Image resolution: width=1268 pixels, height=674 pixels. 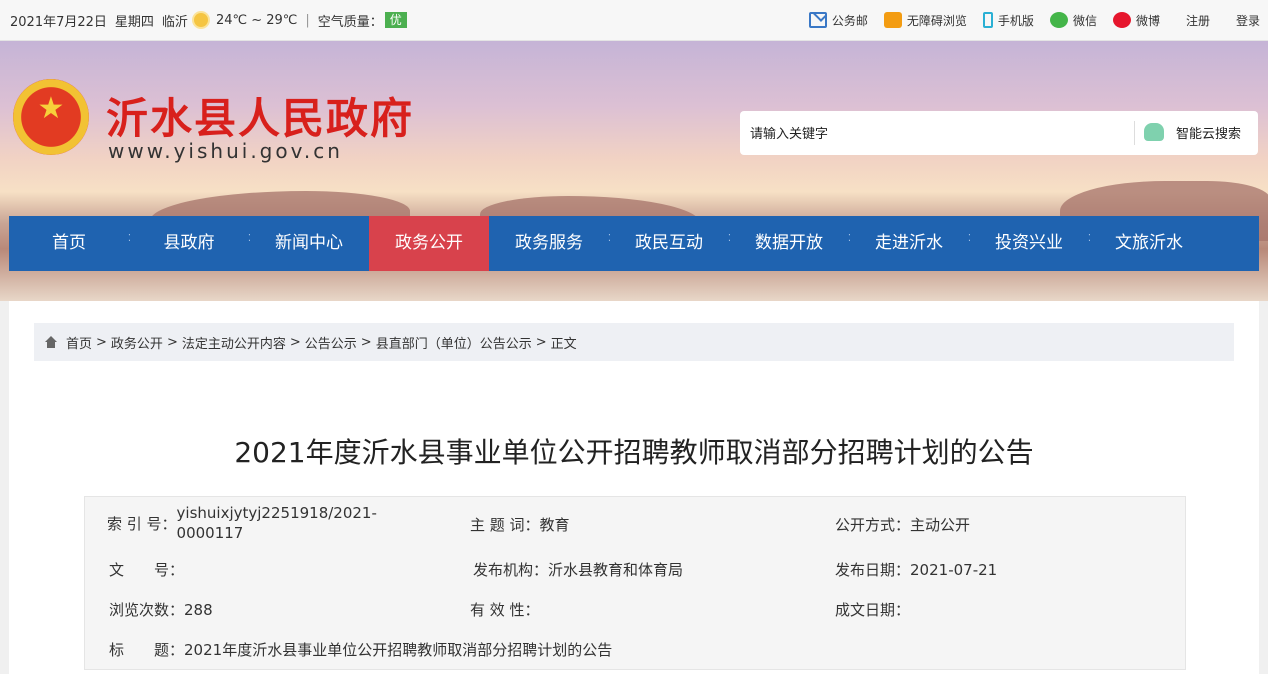 I want to click on nav-item-interaction: 政民互动 ⁚, so click(x=670, y=243).